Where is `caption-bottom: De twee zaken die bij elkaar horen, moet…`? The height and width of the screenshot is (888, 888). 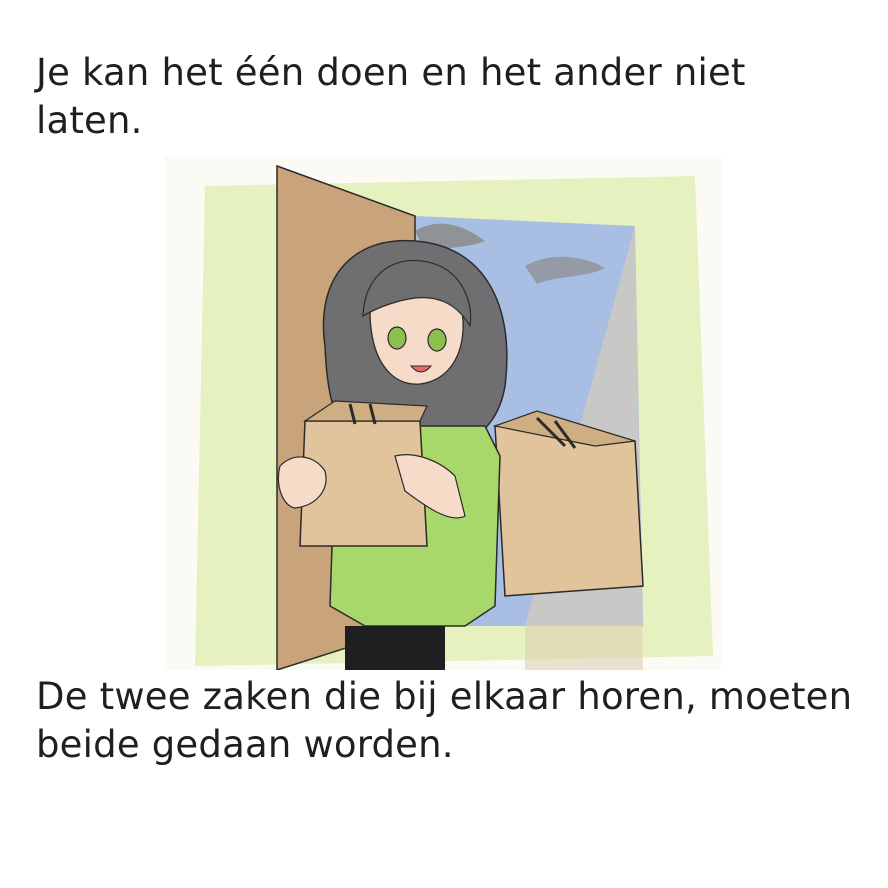
caption-bottom: De twee zaken die bij elkaar horen, moet… is located at coordinates (444, 720).